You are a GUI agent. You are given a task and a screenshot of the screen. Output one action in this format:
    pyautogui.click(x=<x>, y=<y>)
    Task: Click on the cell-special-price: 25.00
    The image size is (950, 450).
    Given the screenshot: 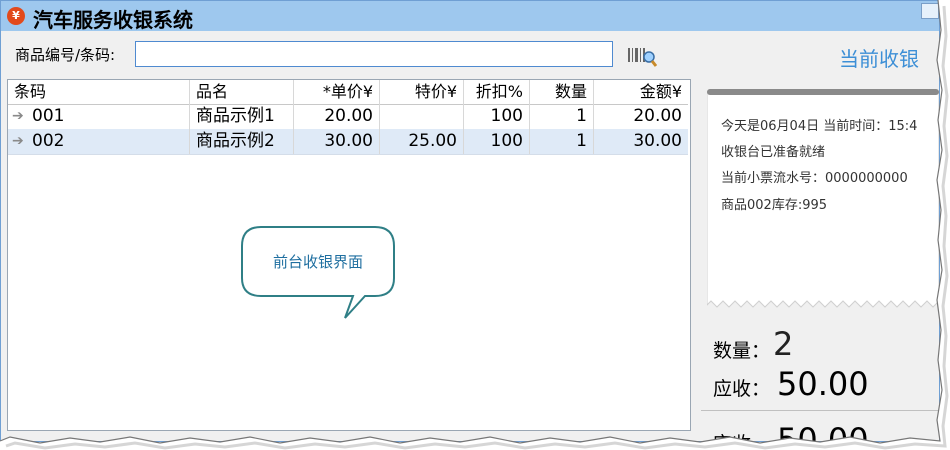 What is the action you would take?
    pyautogui.click(x=422, y=141)
    